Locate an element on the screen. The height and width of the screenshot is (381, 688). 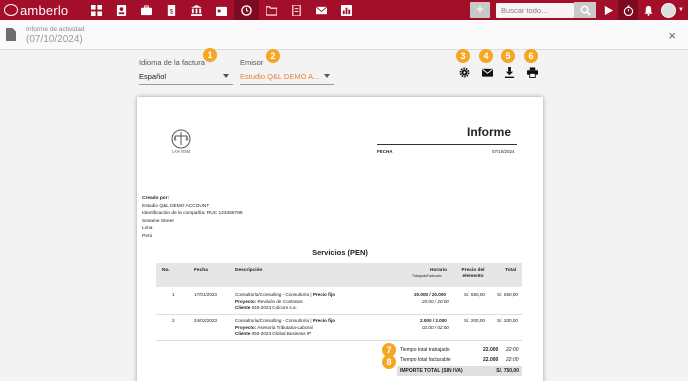
timer-button is located at coordinates (628, 10).